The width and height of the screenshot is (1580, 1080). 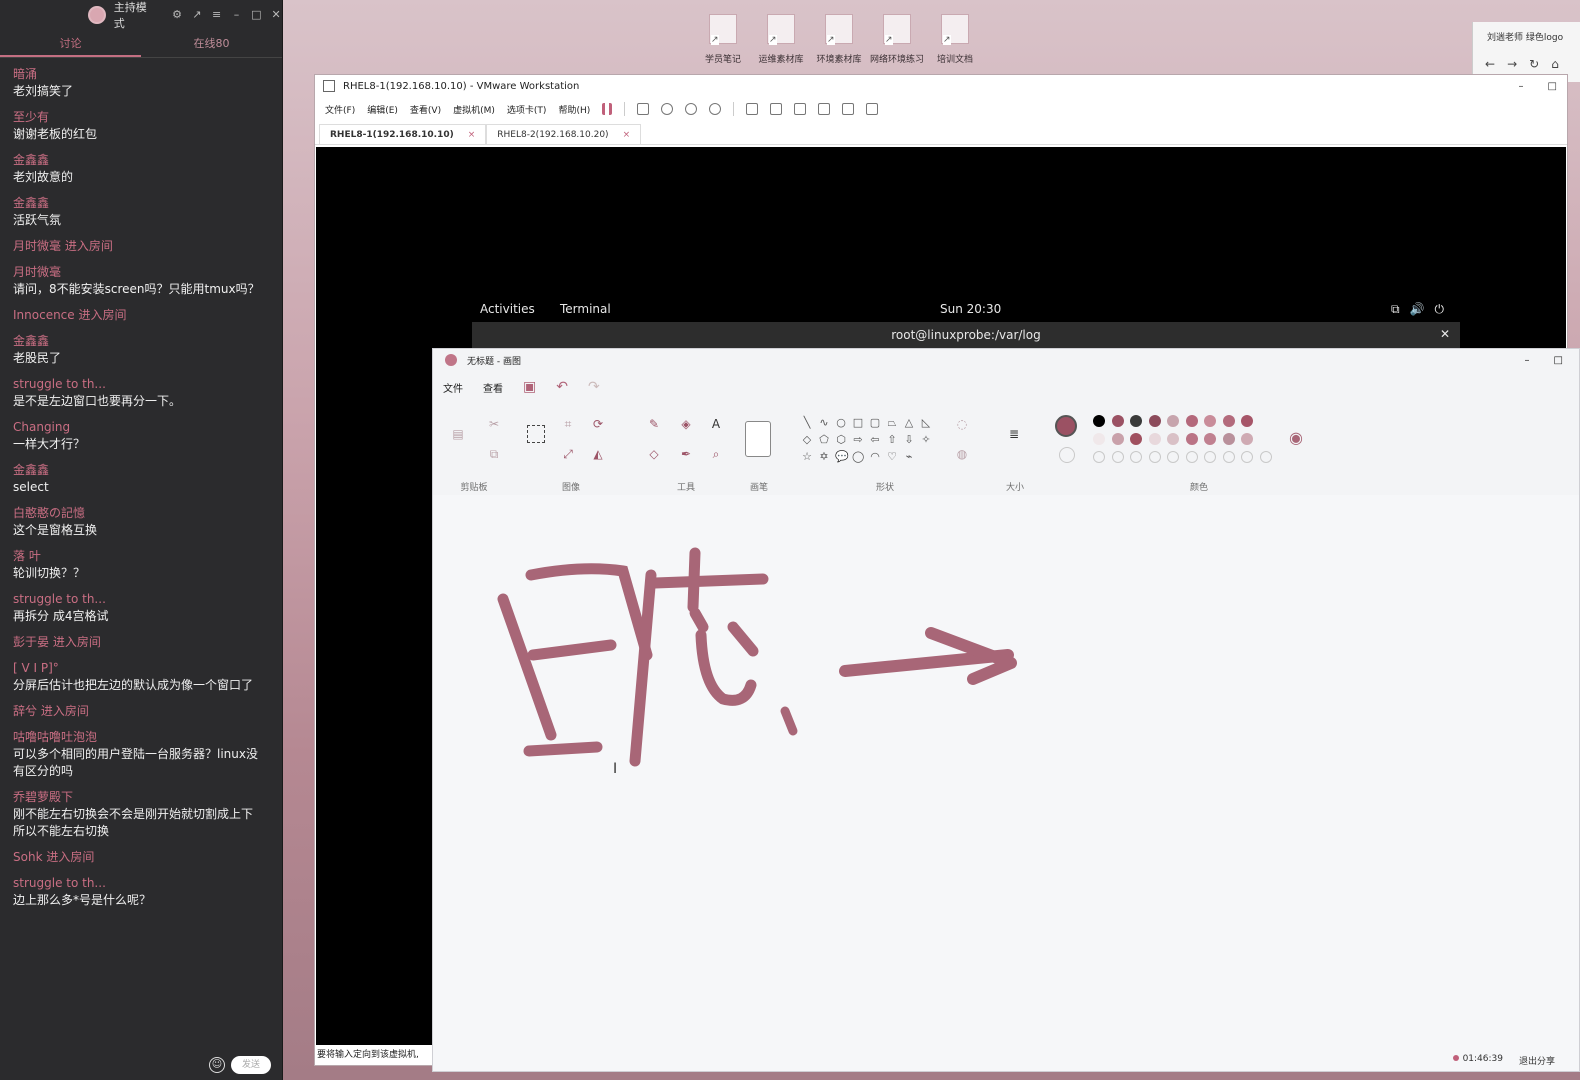 I want to click on paste-icon: ▤, so click(x=458, y=434).